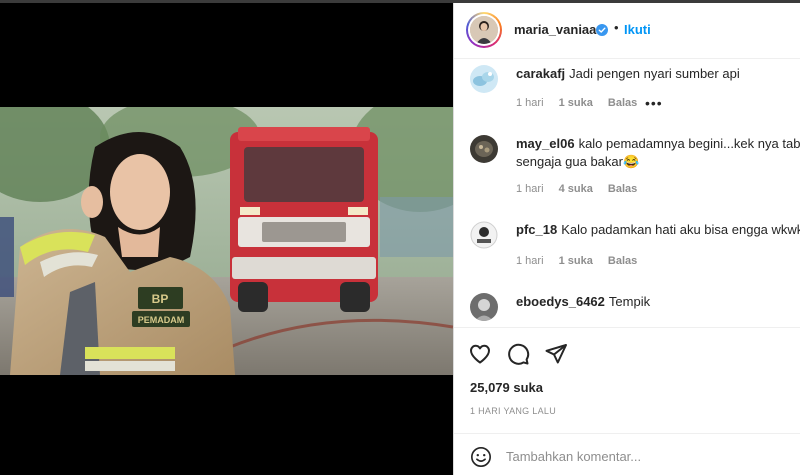 Image resolution: width=800 pixels, height=475 pixels. I want to click on comment-username: eboedys_6462, so click(560, 301).